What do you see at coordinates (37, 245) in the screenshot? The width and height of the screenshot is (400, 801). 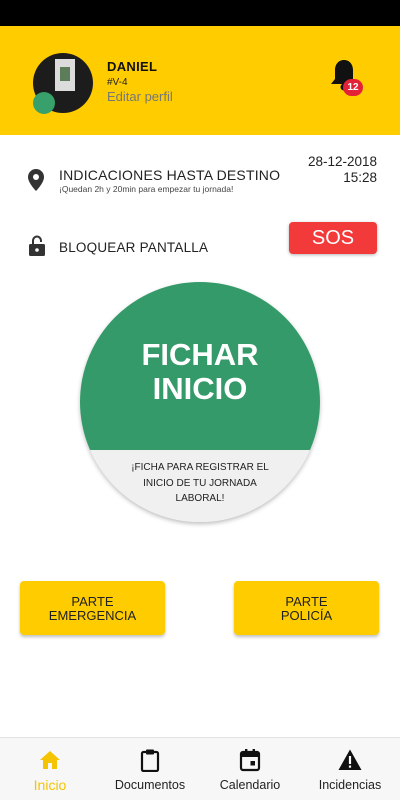 I see `lock-icon` at bounding box center [37, 245].